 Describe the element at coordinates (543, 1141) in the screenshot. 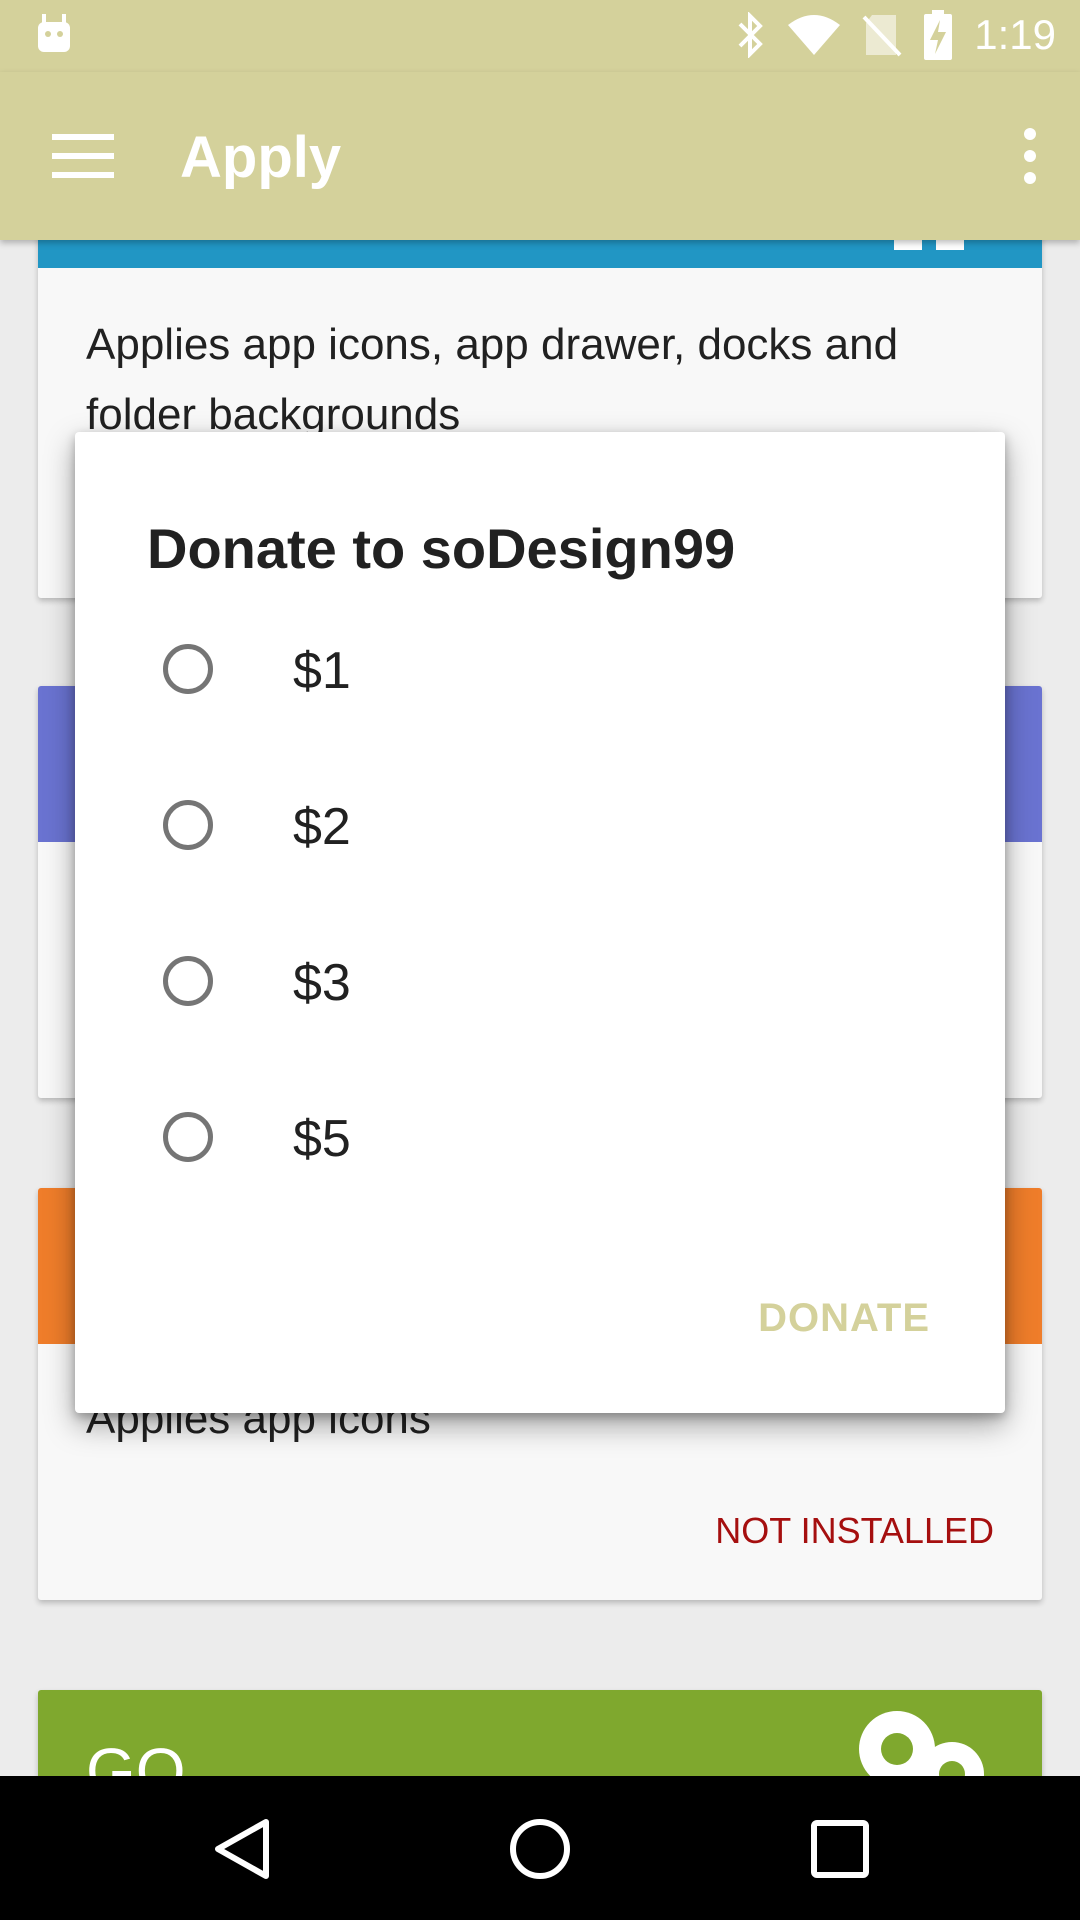

I see `donate-option-4: $5` at that location.